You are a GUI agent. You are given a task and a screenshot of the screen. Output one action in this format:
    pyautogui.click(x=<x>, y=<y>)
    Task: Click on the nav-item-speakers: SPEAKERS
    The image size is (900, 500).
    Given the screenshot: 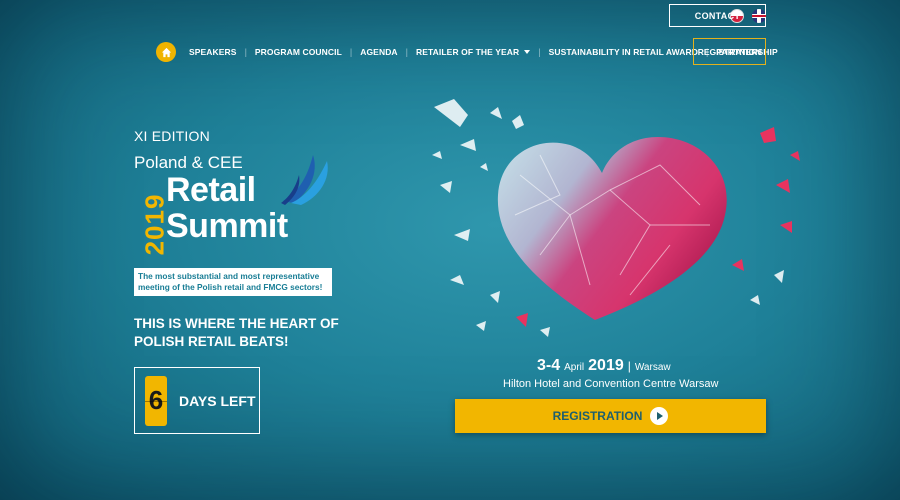 What is the action you would take?
    pyautogui.click(x=213, y=52)
    